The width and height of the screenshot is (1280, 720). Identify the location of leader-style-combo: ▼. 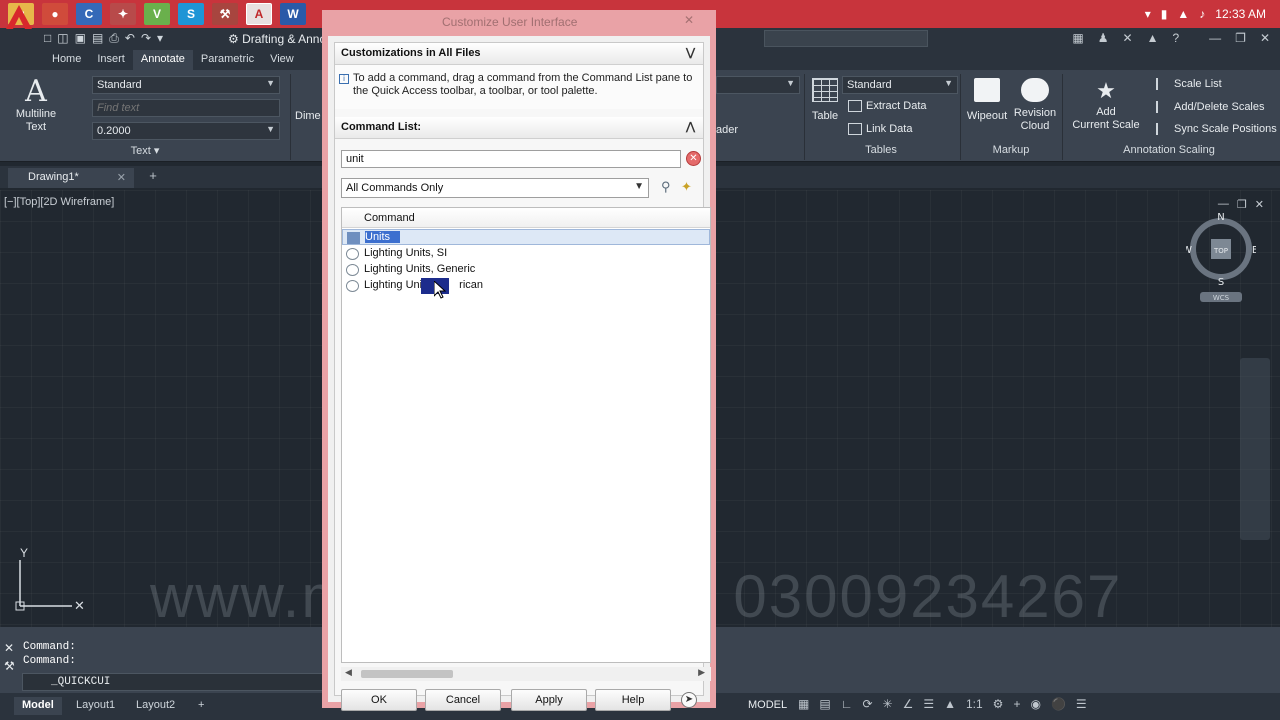
(758, 85).